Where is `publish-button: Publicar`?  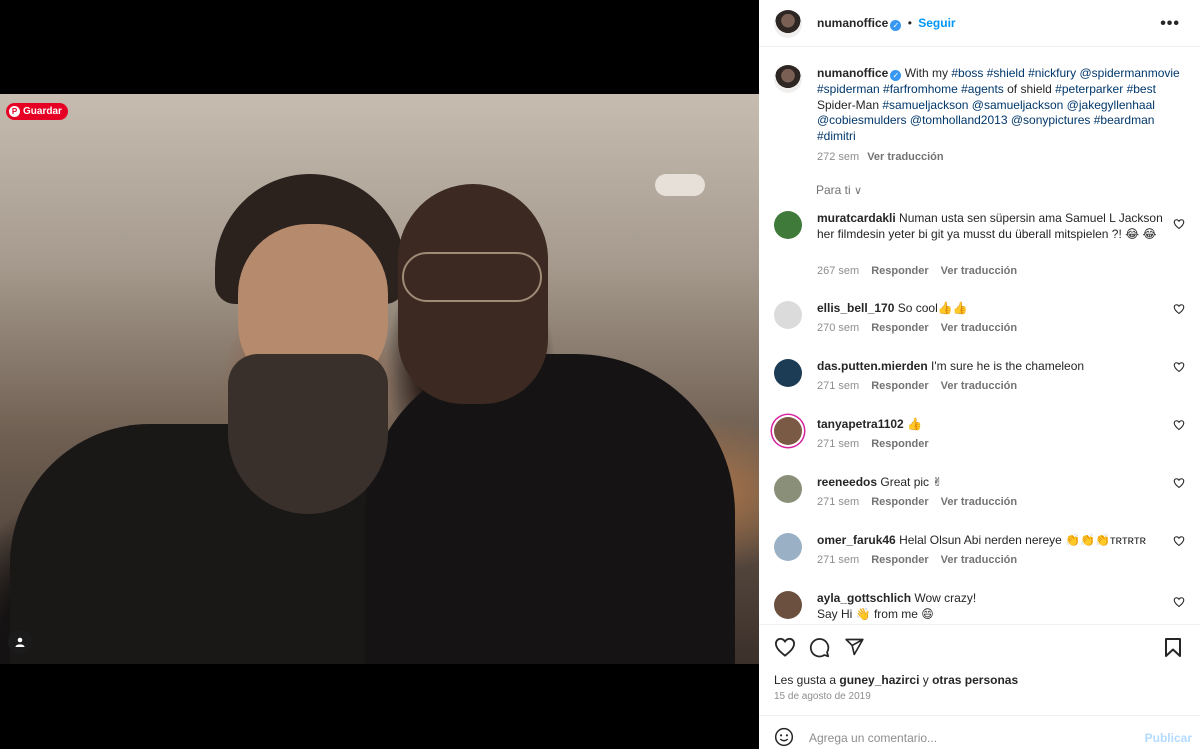
publish-button: Publicar is located at coordinates (1168, 738).